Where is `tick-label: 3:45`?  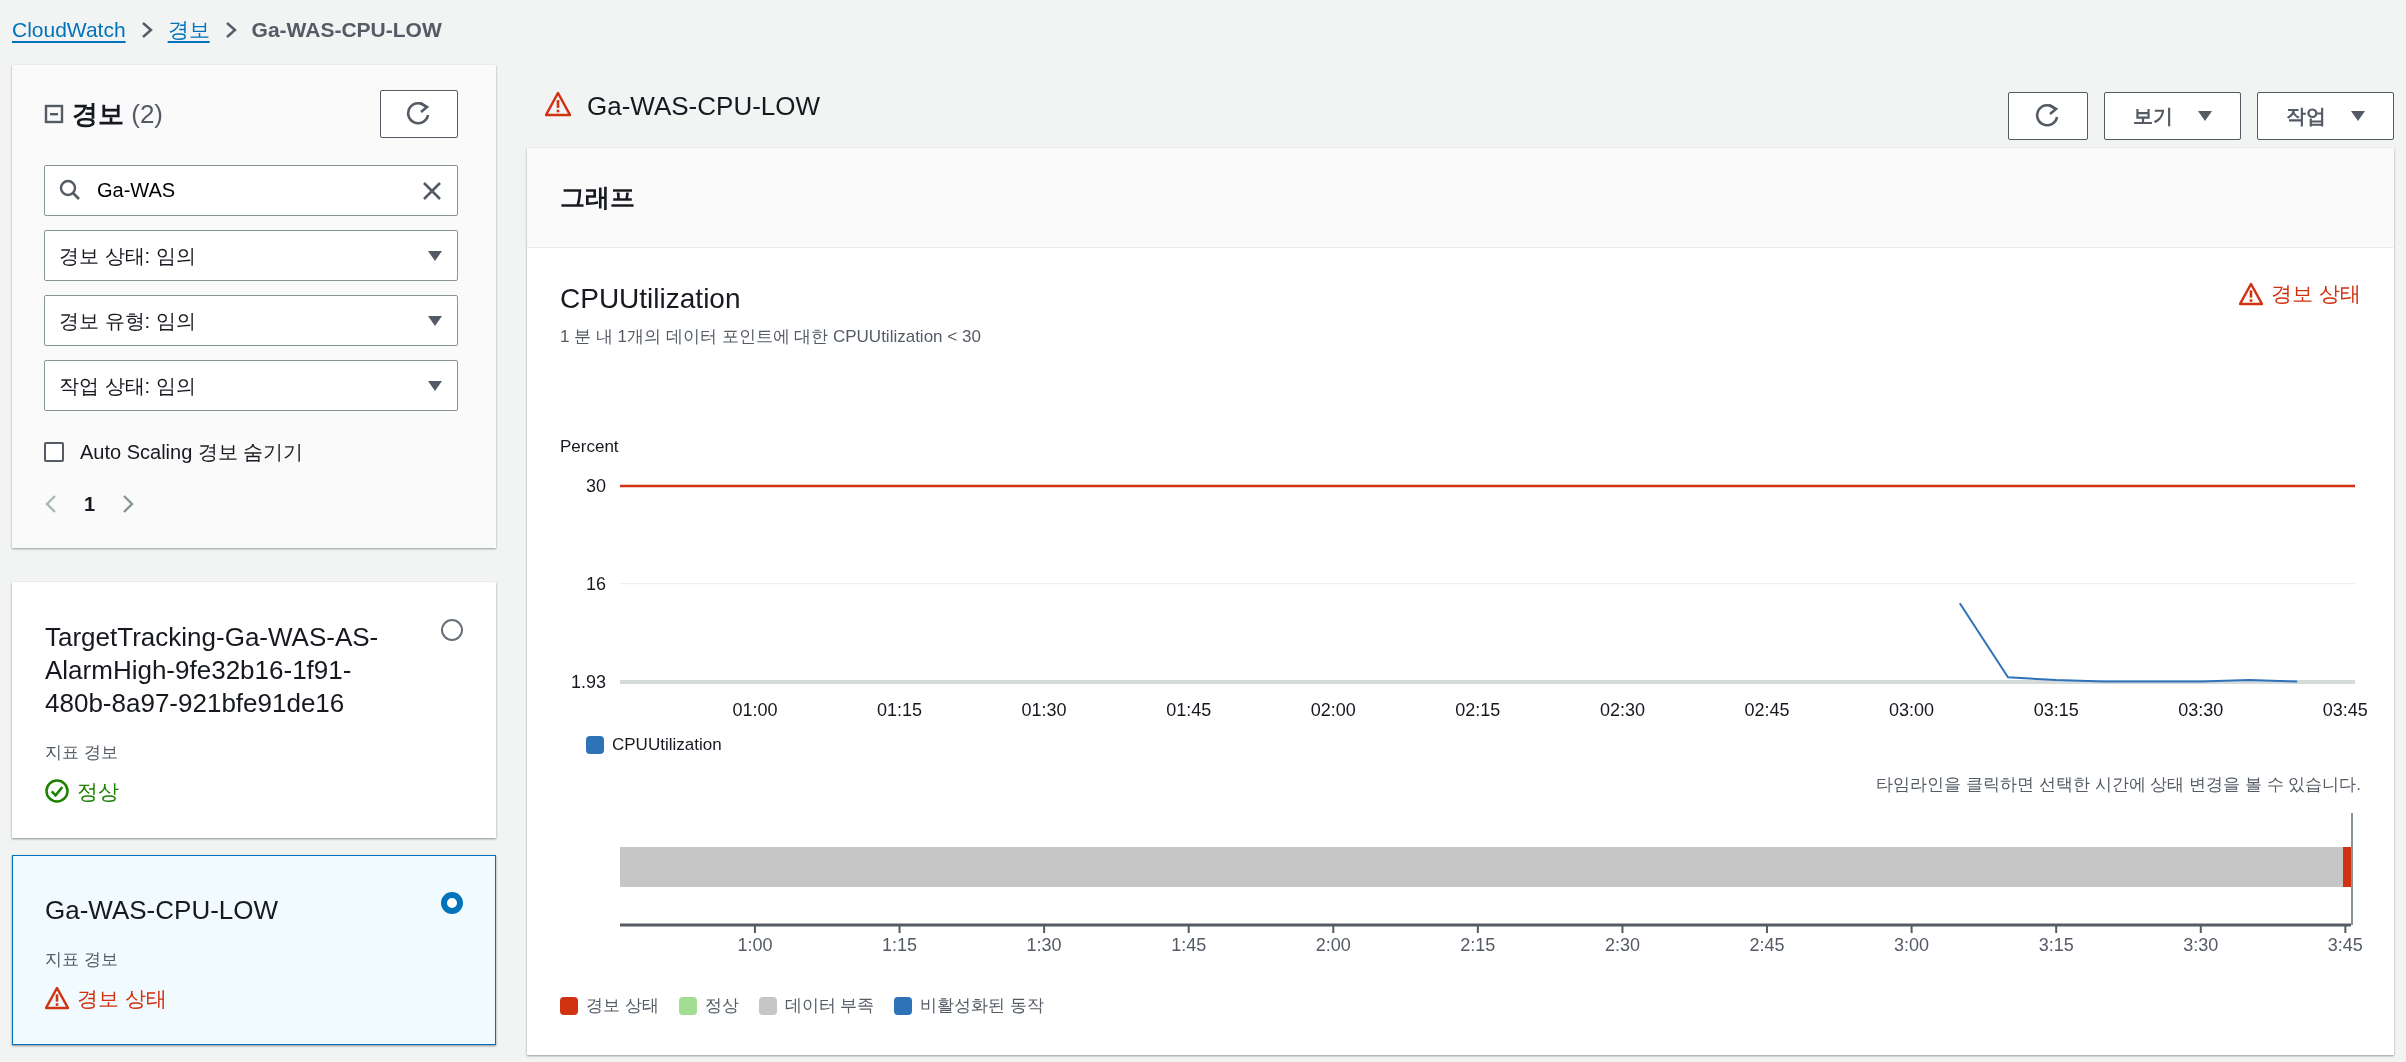
tick-label: 3:45 is located at coordinates (2345, 944).